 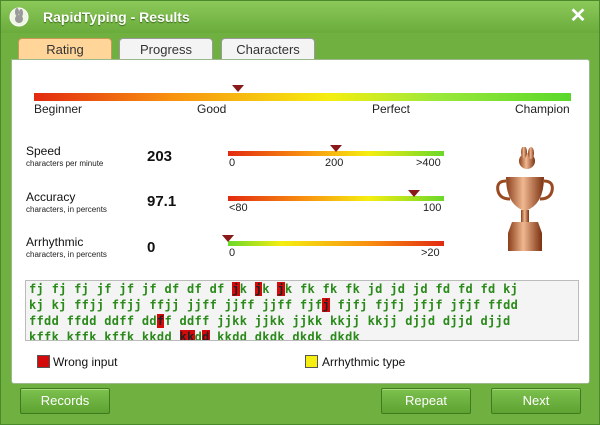 I want to click on arrhythmic-marker-icon, so click(x=228, y=238).